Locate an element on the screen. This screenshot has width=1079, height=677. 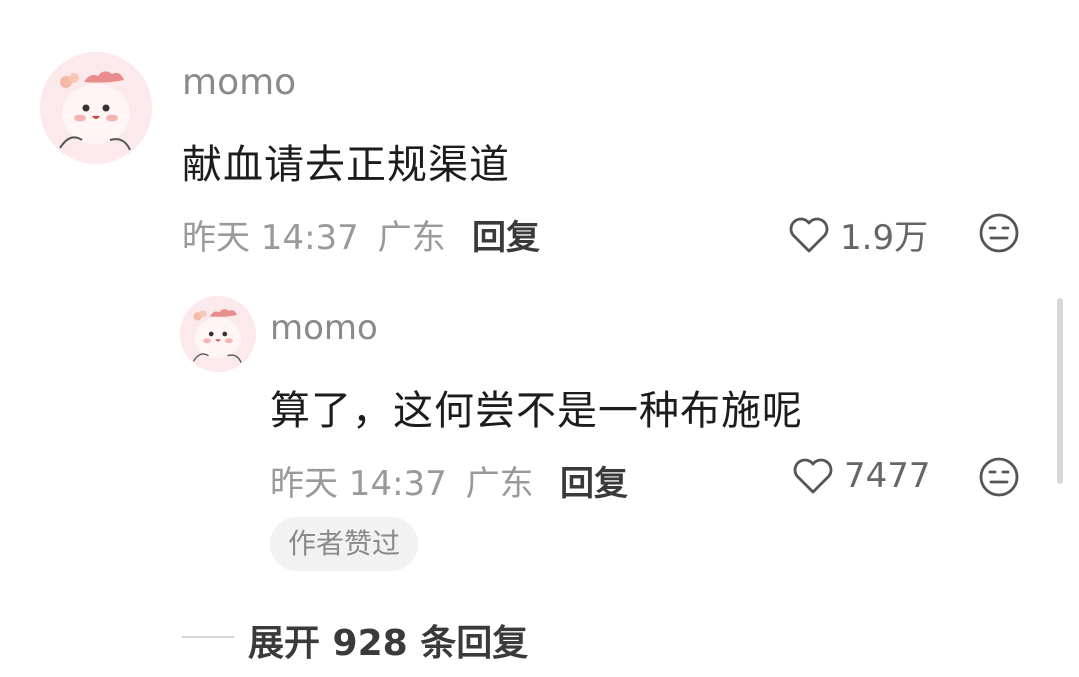
reply-avatar is located at coordinates (218, 334).